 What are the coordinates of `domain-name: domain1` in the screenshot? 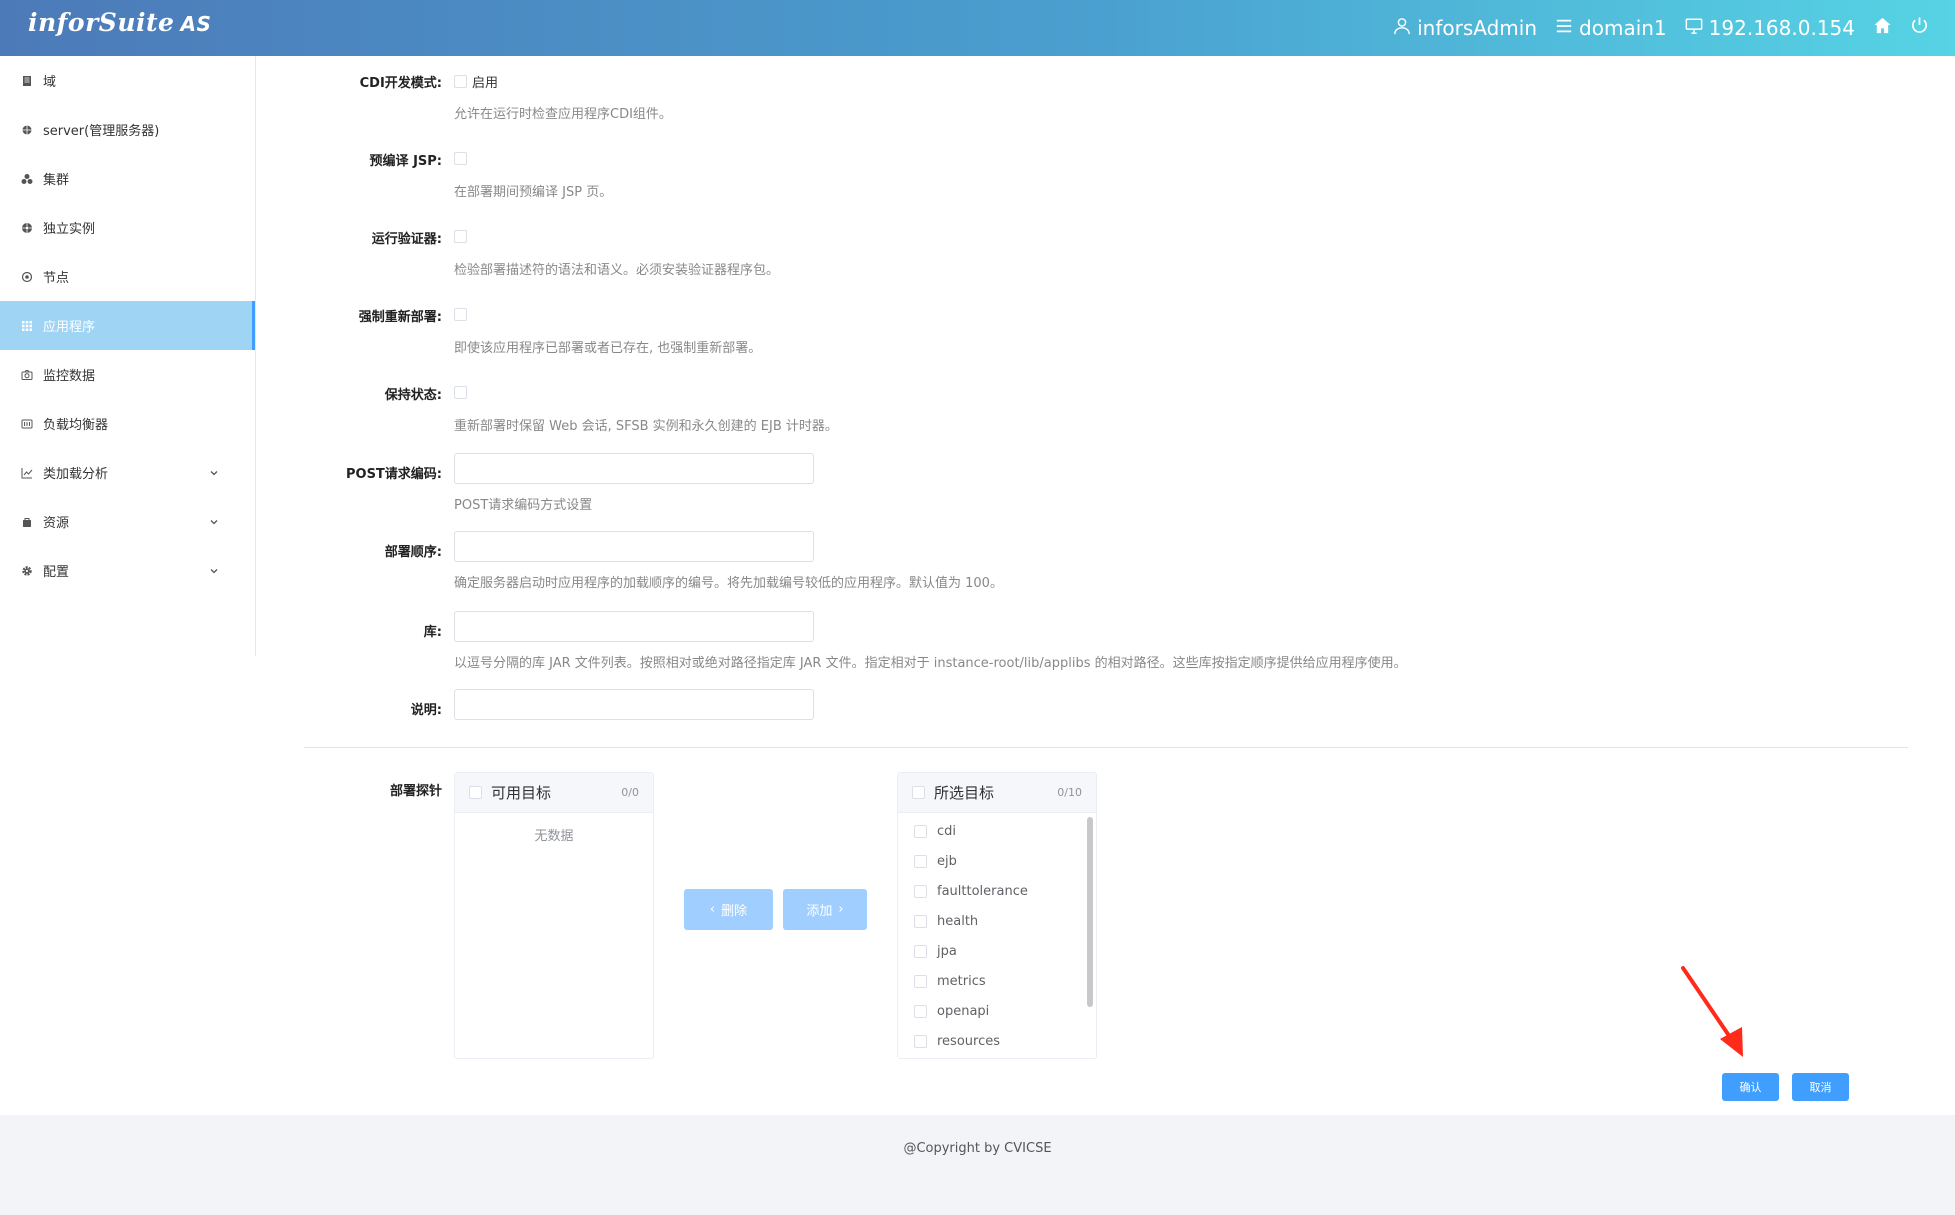 It's located at (1623, 28).